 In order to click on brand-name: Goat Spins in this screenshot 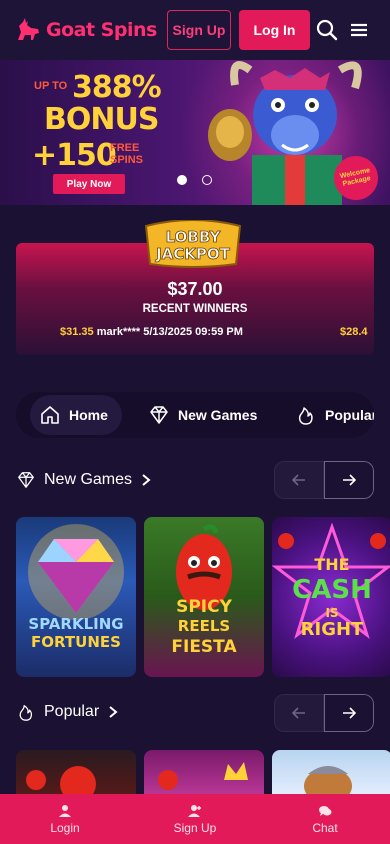, I will do `click(101, 30)`.